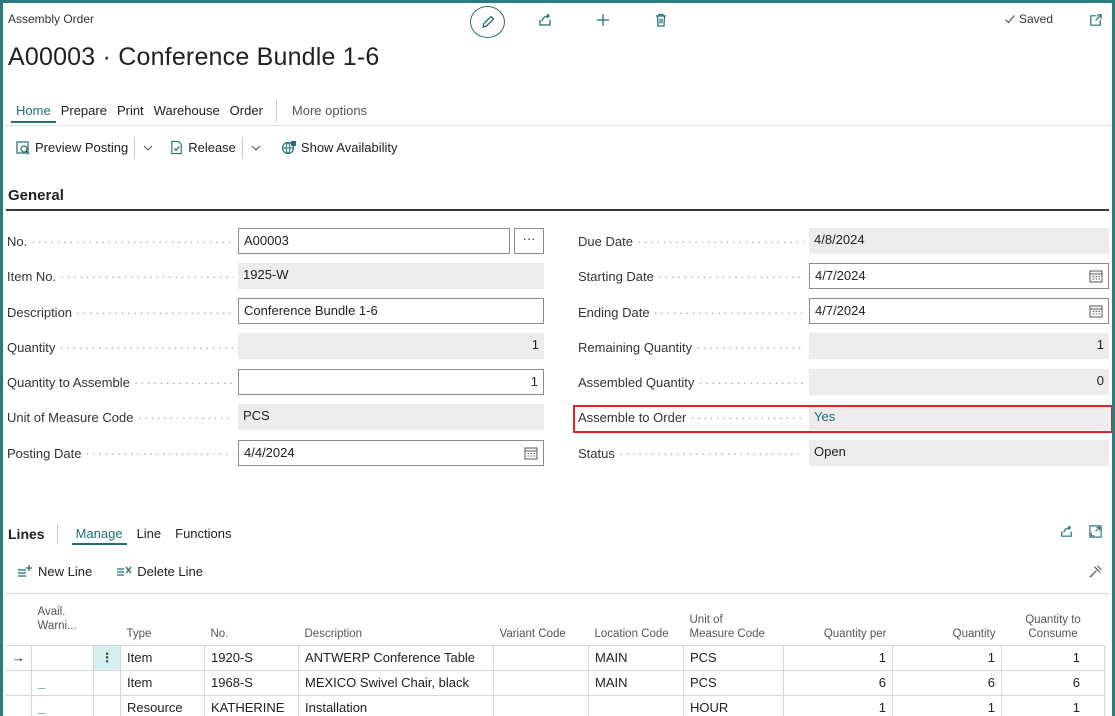  I want to click on lines-title: Lines, so click(26, 534).